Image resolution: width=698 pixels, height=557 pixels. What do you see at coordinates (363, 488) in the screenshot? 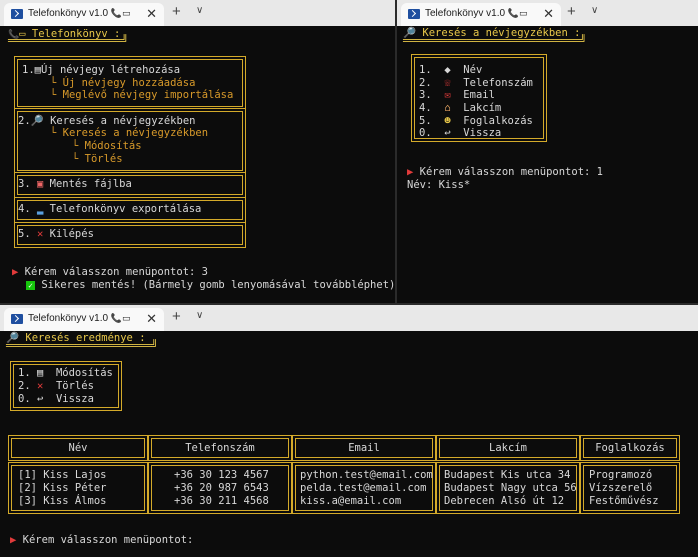
I see `cell-email: pelda.test@email.com` at bounding box center [363, 488].